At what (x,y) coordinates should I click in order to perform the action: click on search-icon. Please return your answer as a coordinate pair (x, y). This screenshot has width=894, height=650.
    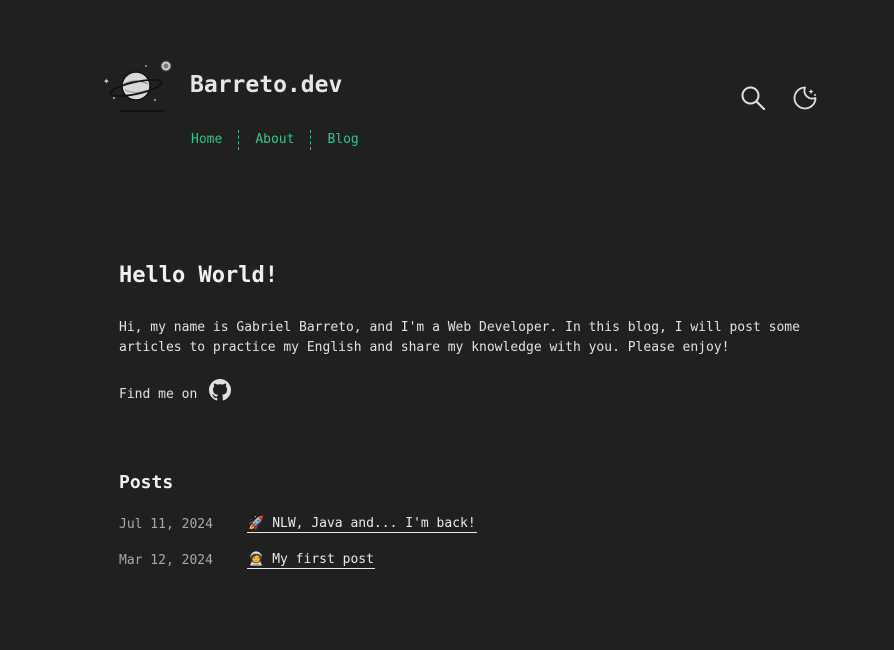
    Looking at the image, I should click on (753, 98).